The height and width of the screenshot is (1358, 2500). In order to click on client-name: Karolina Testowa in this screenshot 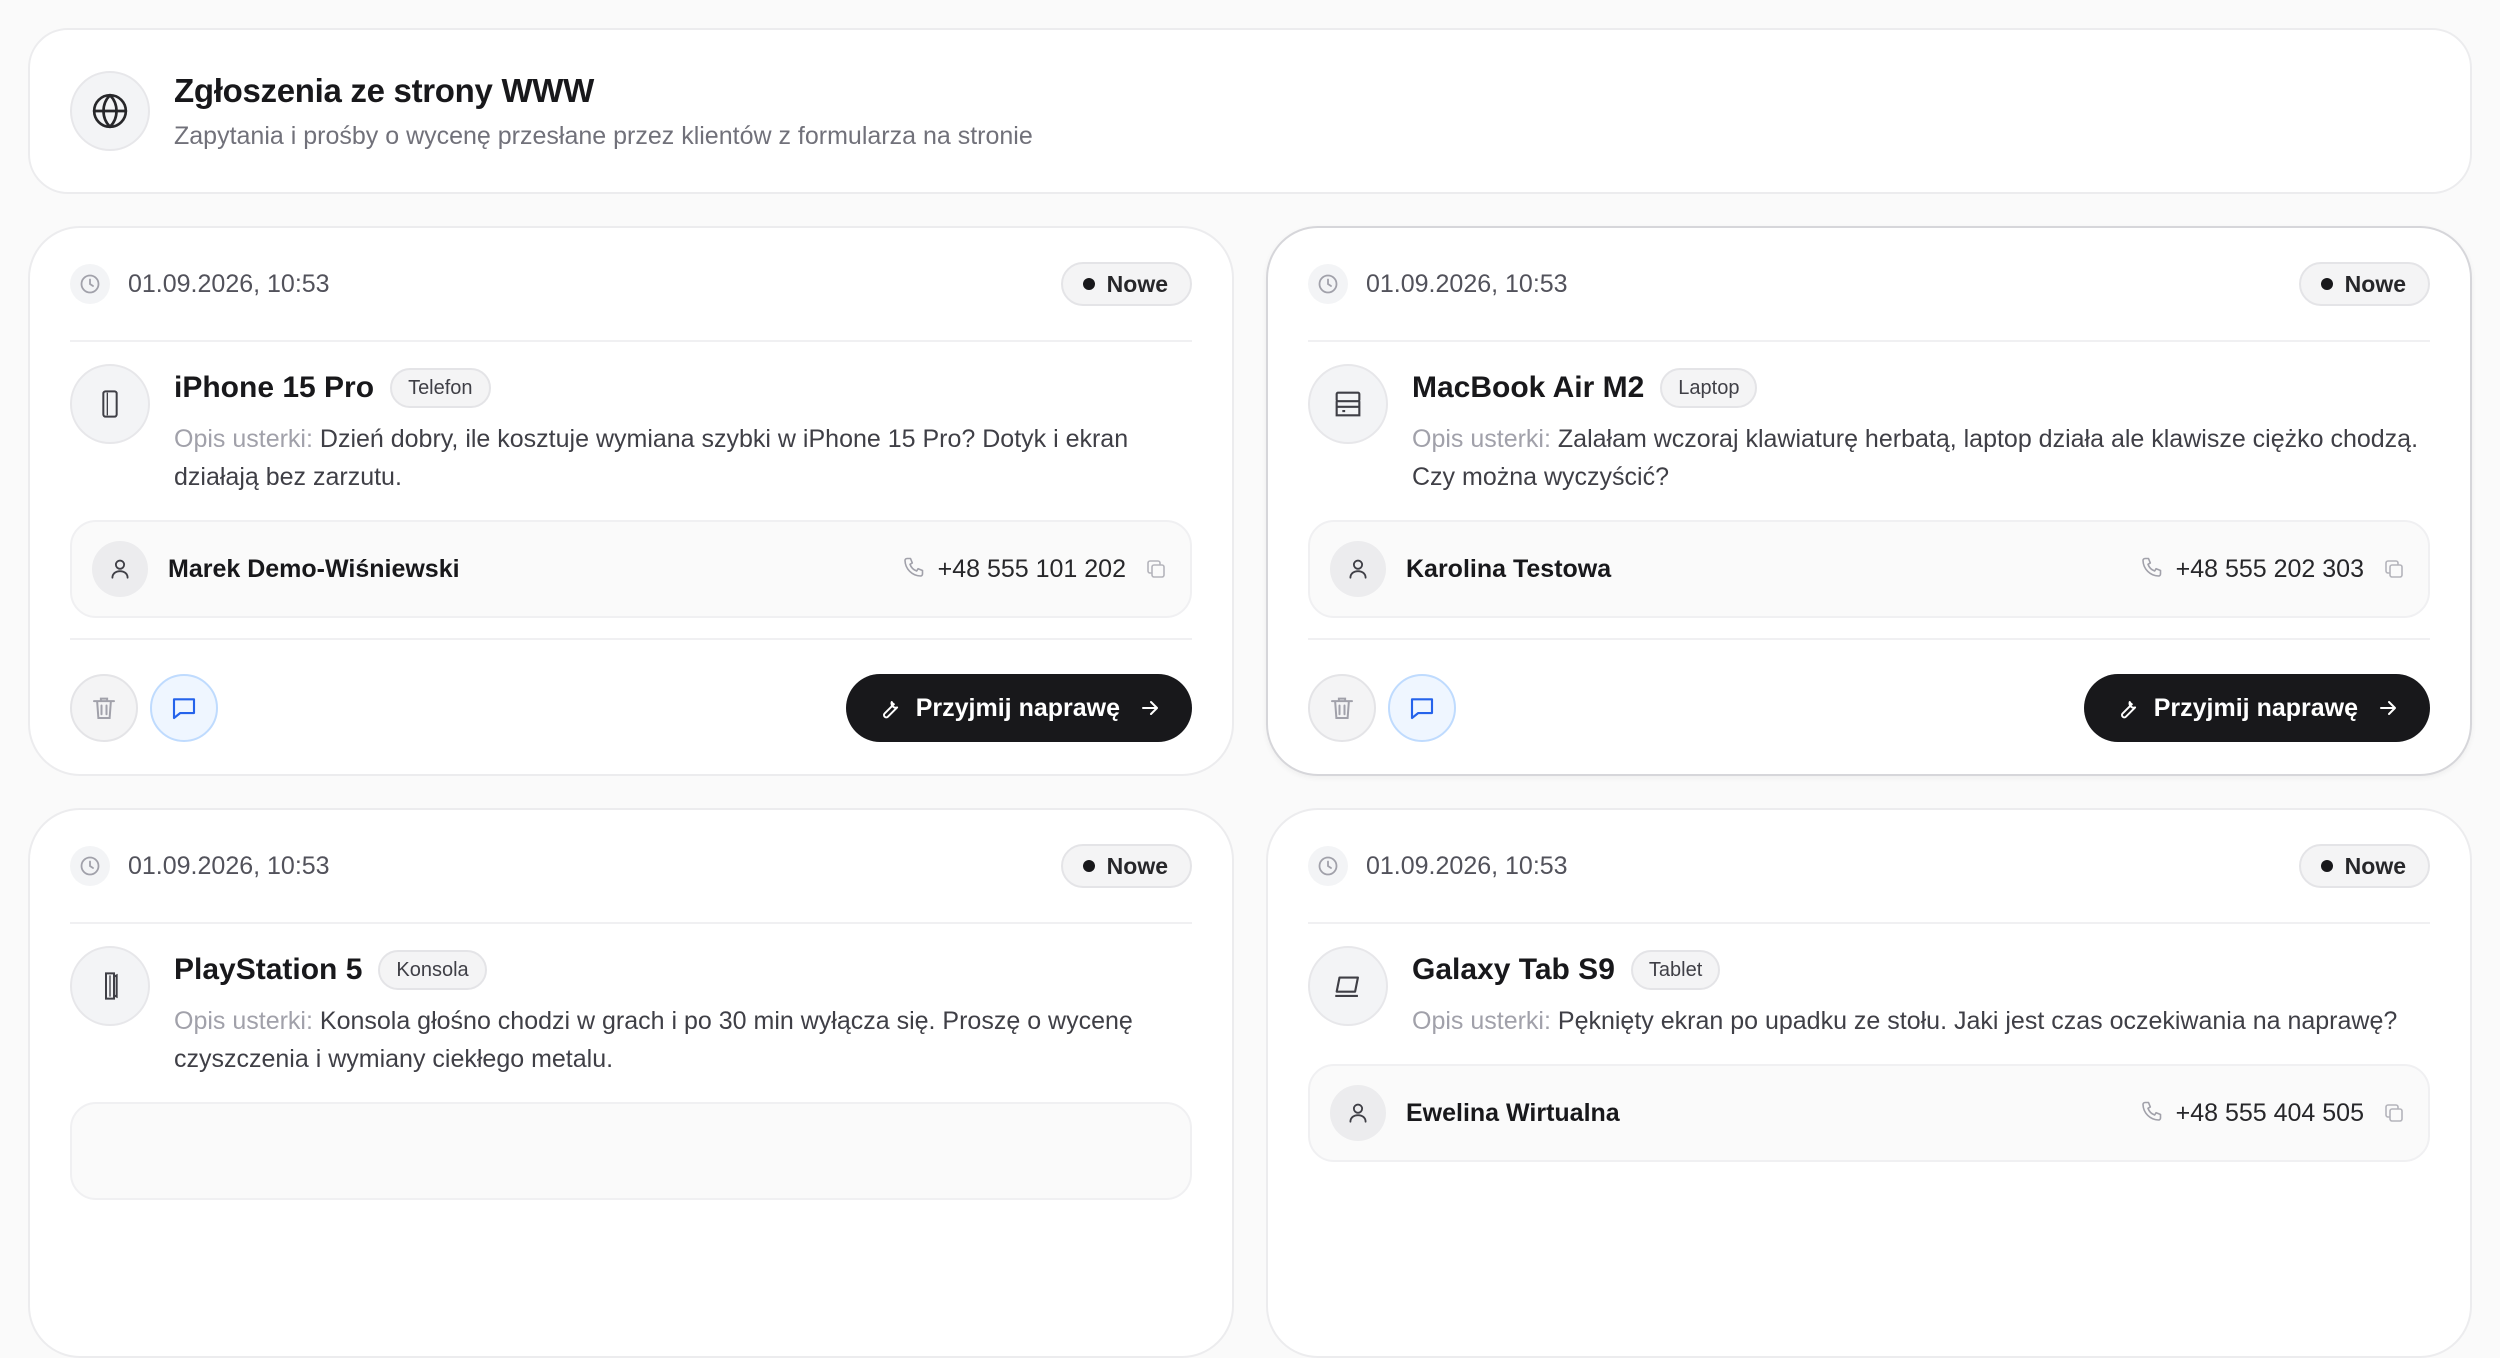, I will do `click(1509, 568)`.